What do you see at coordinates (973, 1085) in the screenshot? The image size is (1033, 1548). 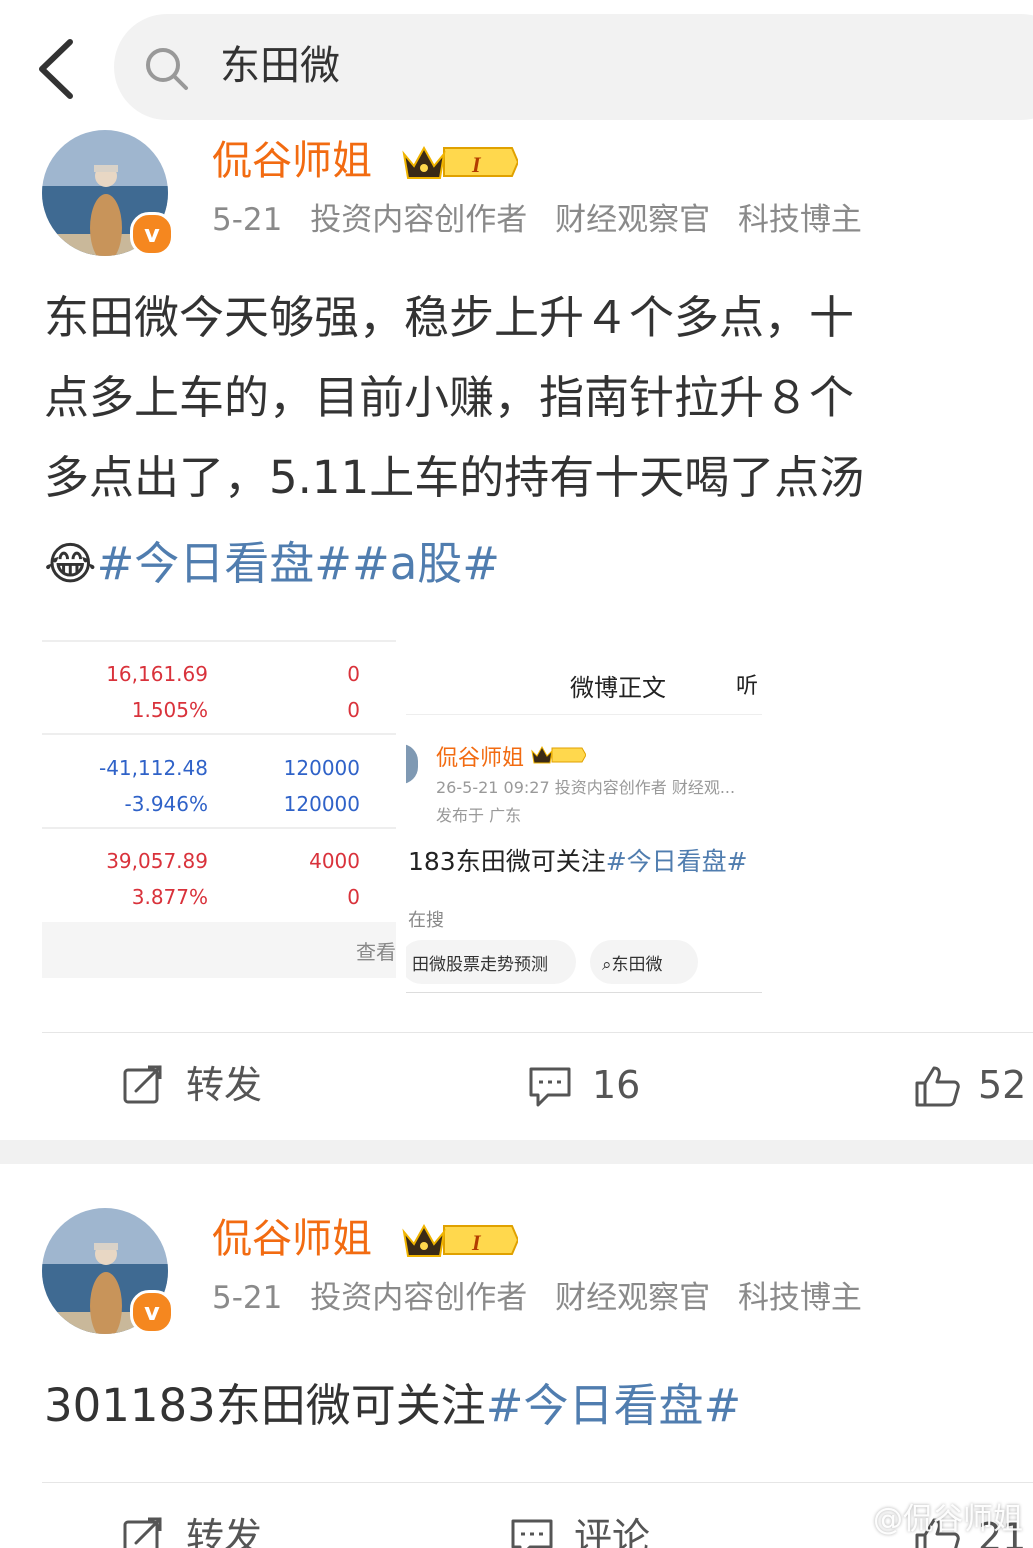 I see `like-button: 52` at bounding box center [973, 1085].